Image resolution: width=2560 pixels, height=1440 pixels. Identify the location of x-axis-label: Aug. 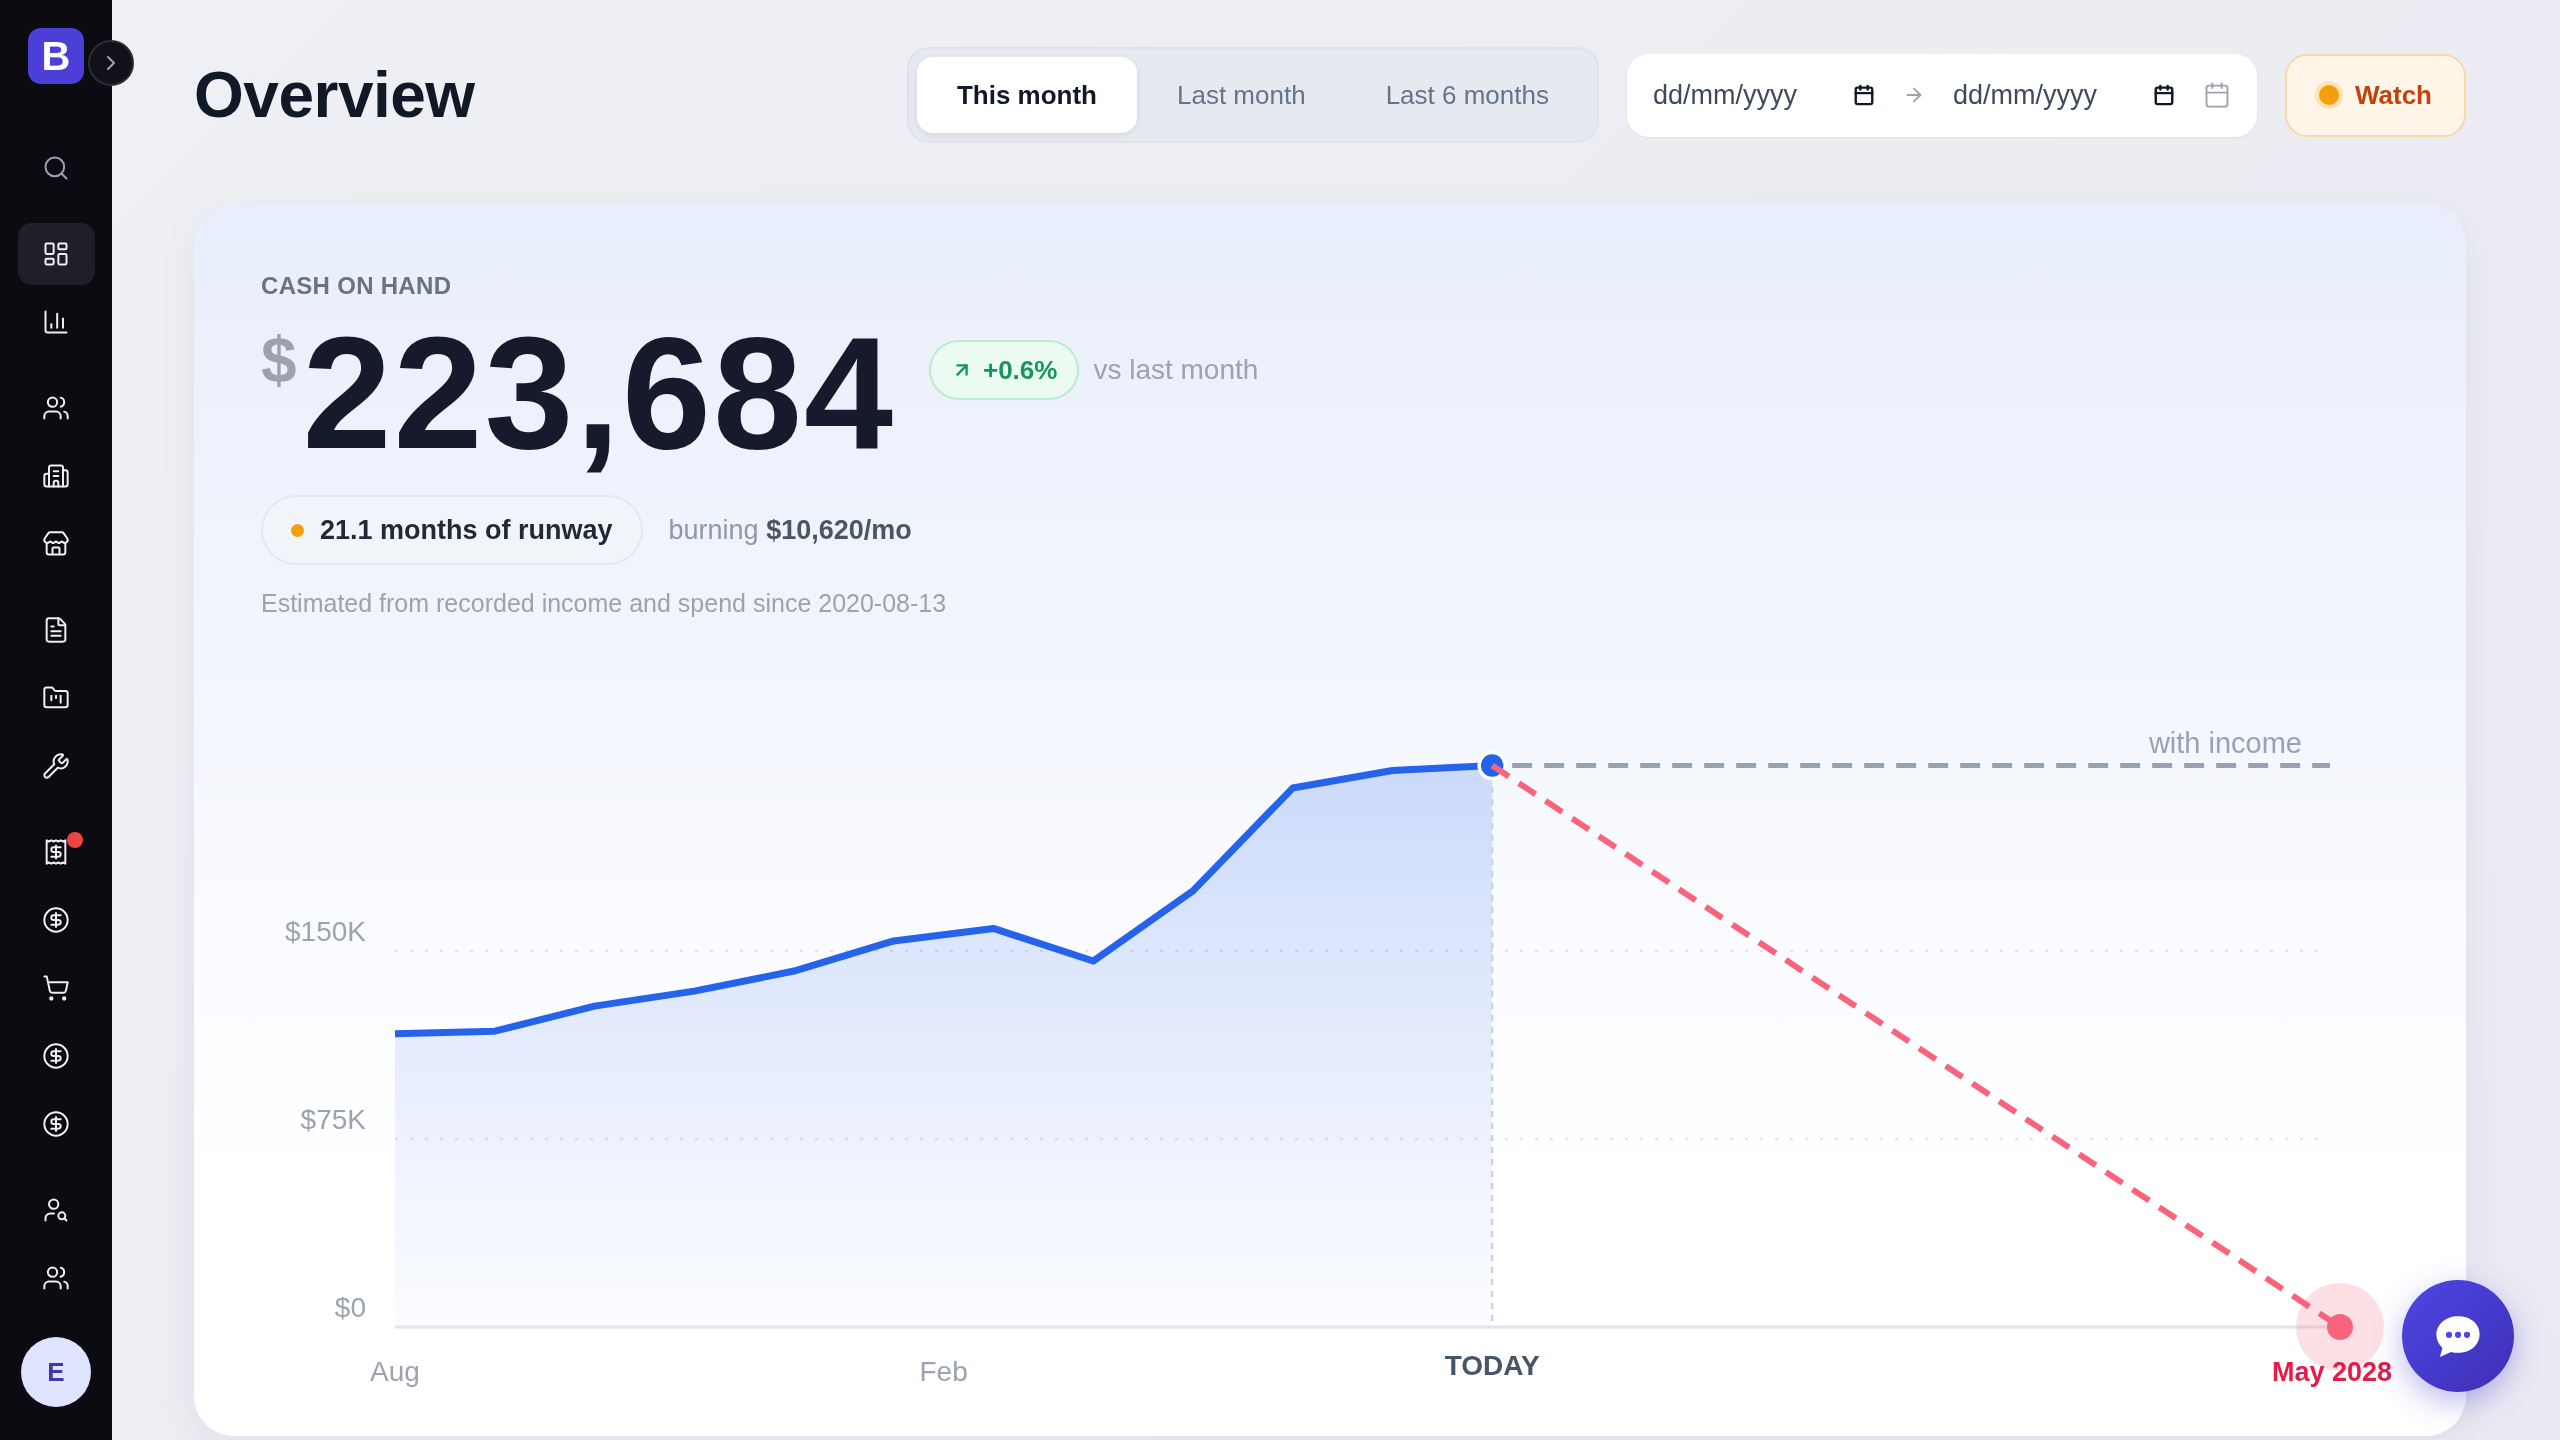
(395, 1371).